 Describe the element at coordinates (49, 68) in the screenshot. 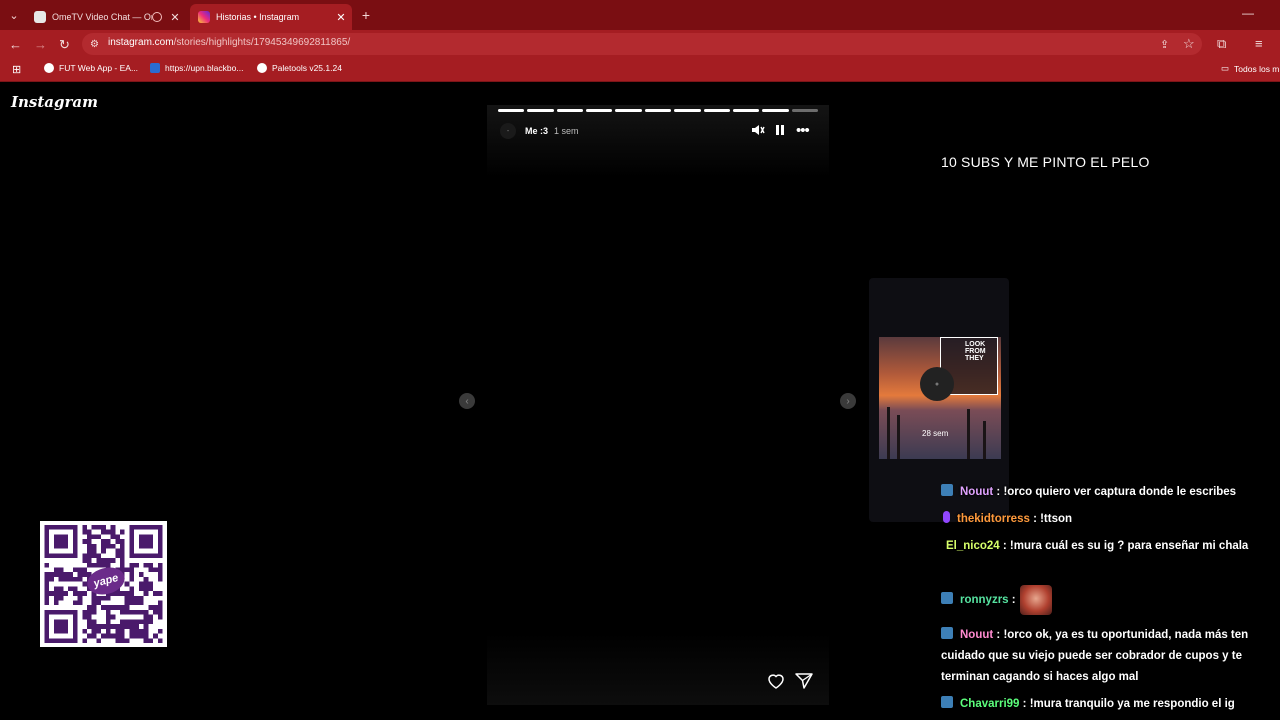

I see `globe-icon` at that location.